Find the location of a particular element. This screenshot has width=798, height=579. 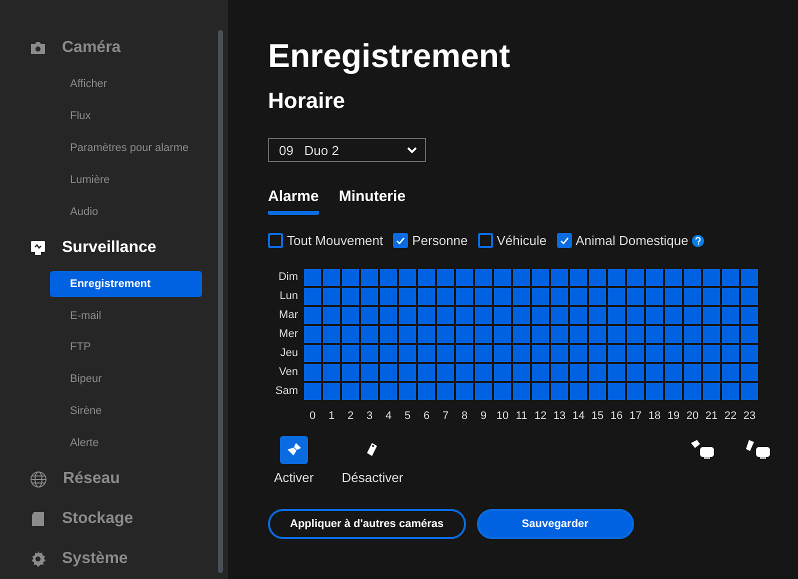

sidebar-item: Paramètres pour alarme is located at coordinates (126, 147).